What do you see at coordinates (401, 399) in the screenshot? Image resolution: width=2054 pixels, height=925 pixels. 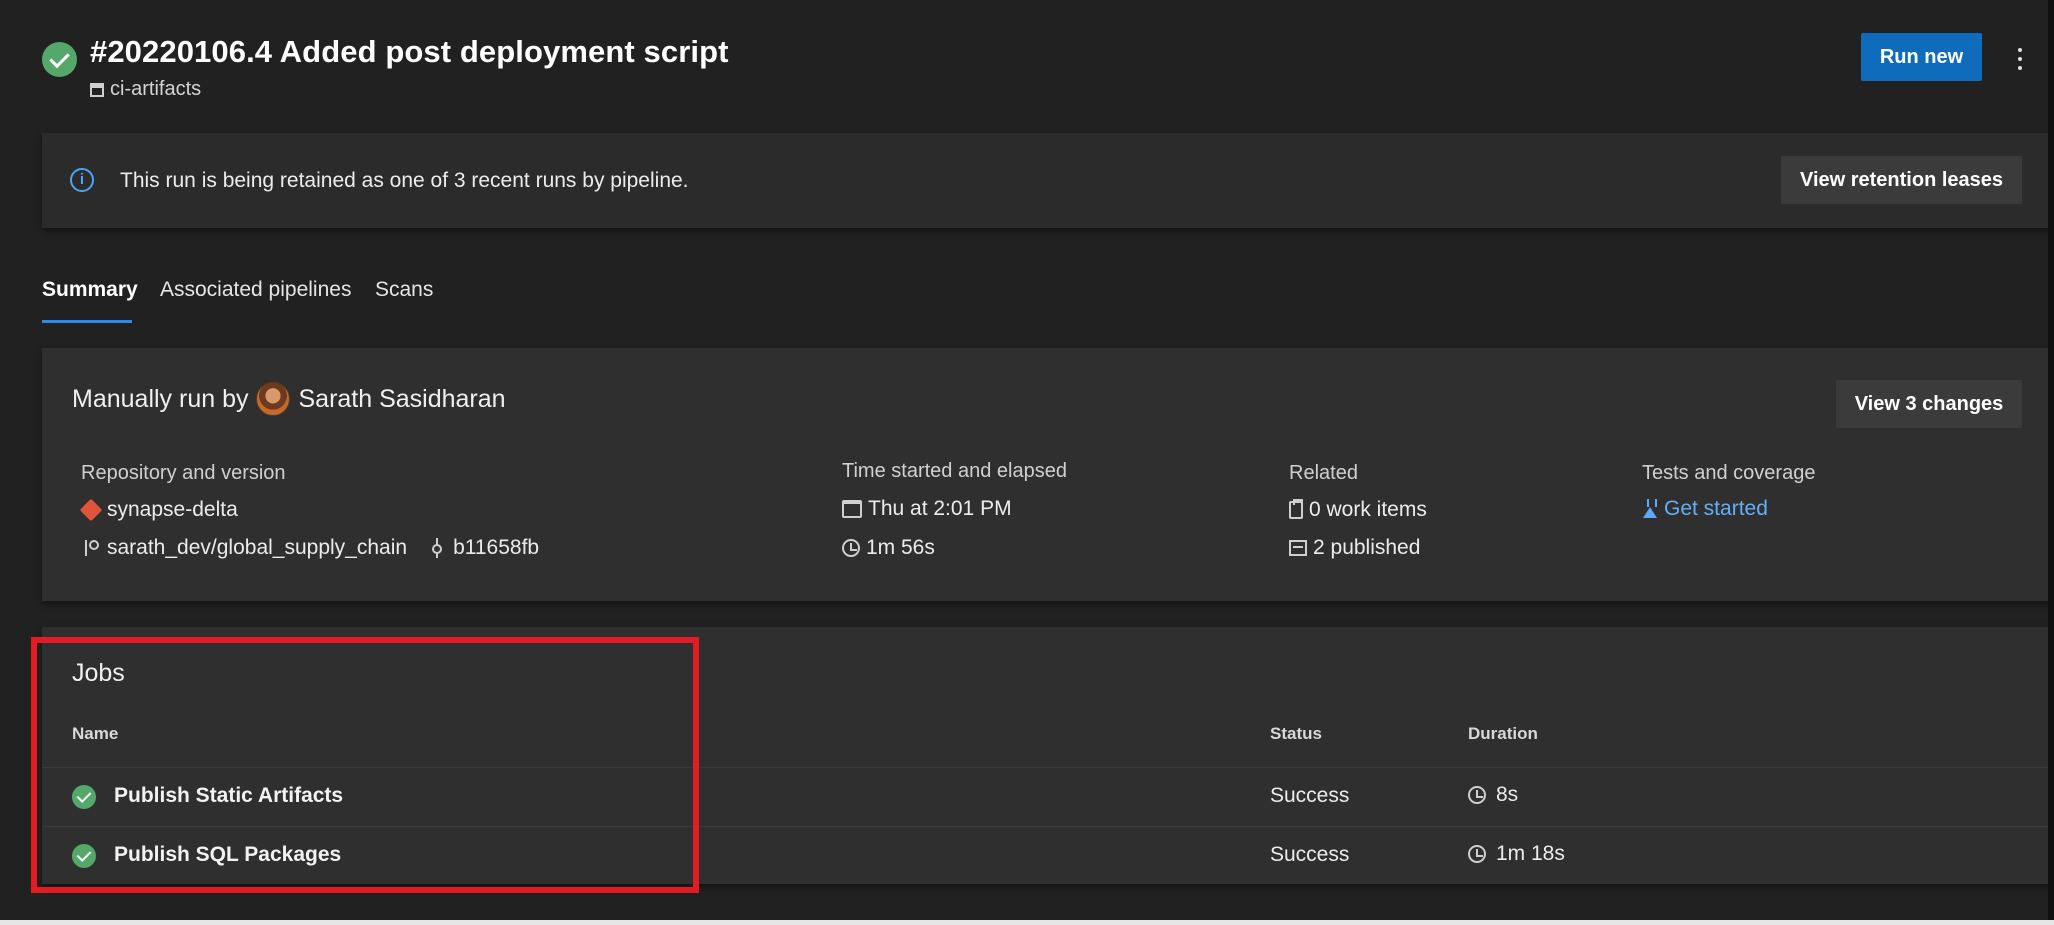 I see `run-by-user: Sarath Sasidharan` at bounding box center [401, 399].